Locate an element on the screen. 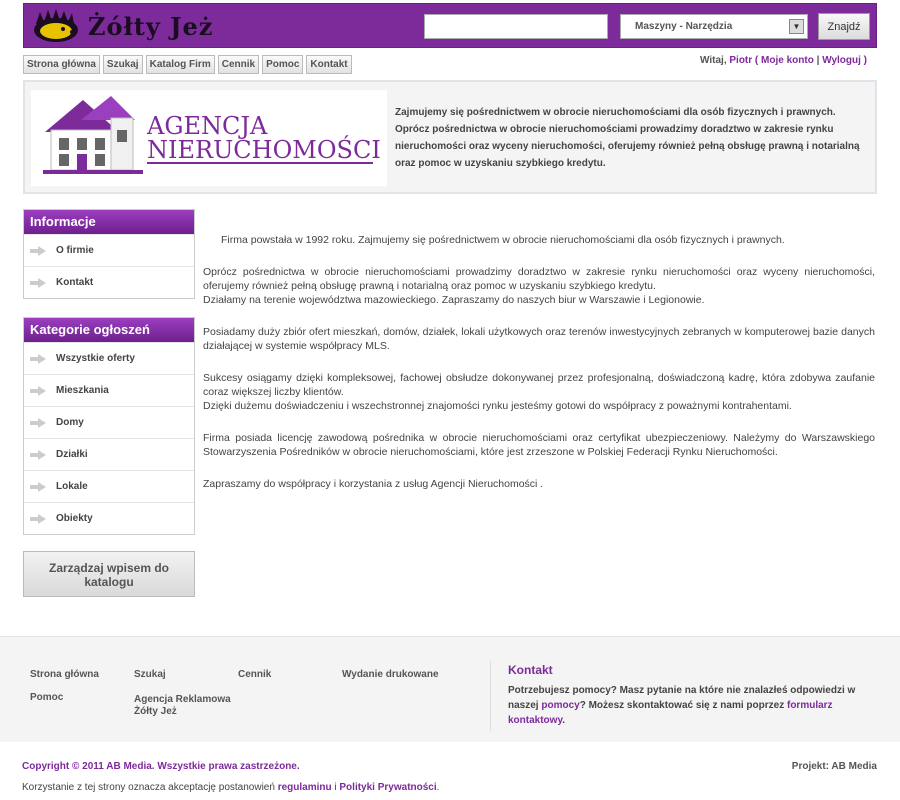 This screenshot has height=800, width=900. help-link: pomocy is located at coordinates (560, 705).